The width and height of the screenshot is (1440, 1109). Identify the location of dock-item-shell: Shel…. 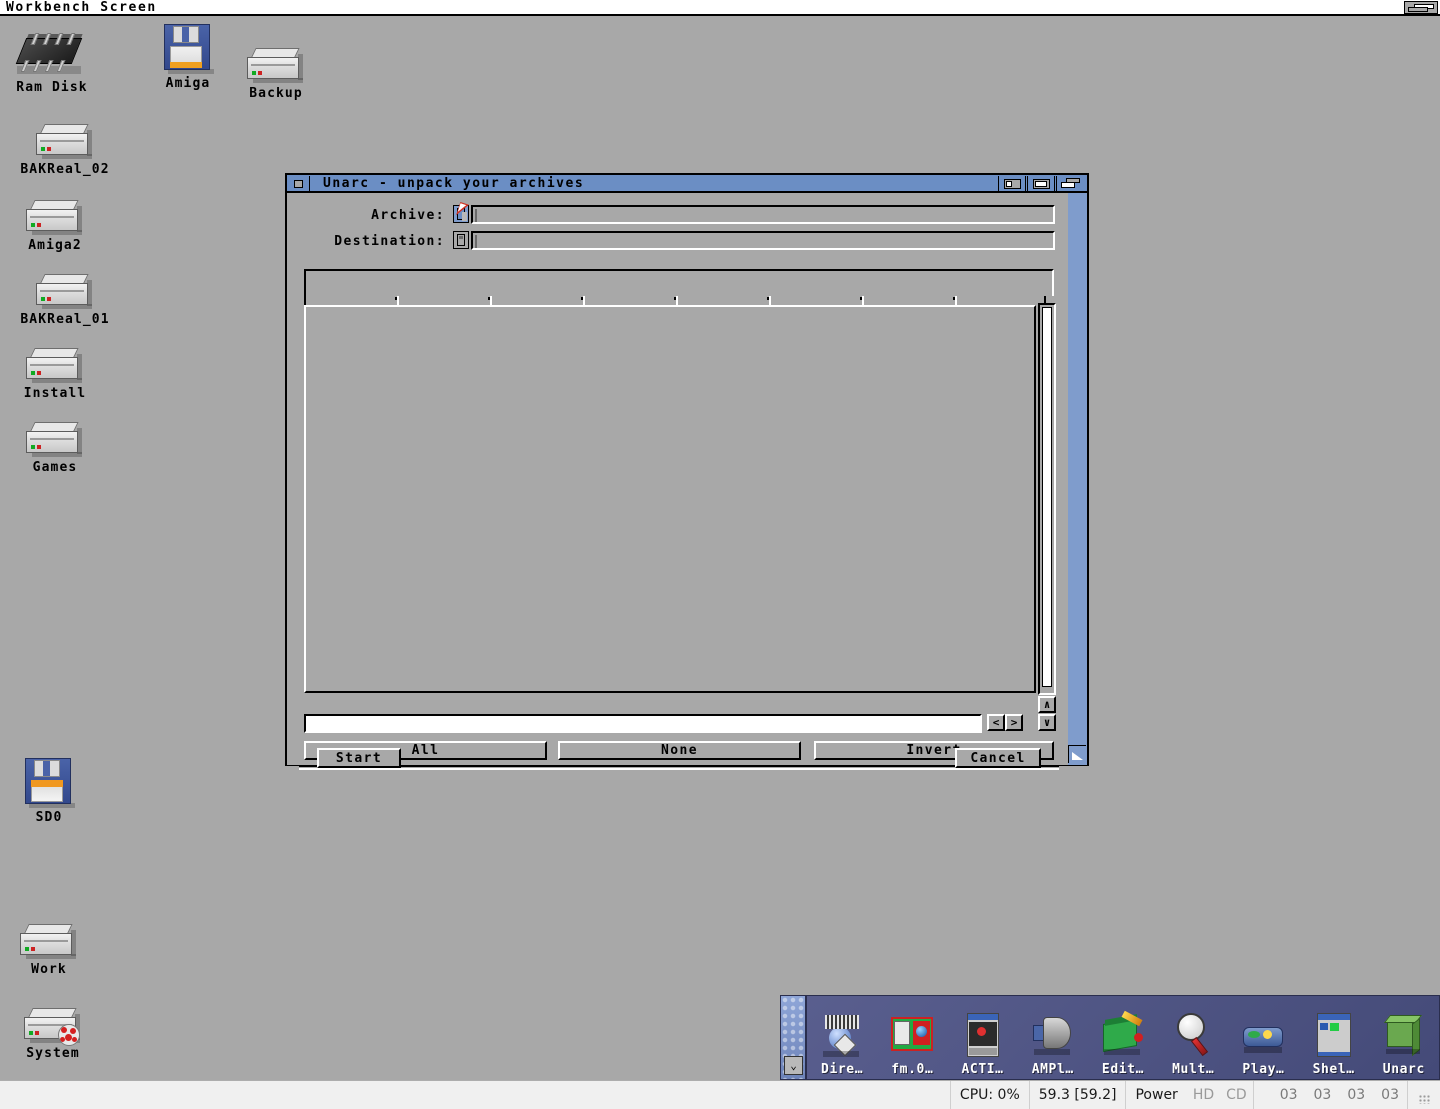
(1334, 1037).